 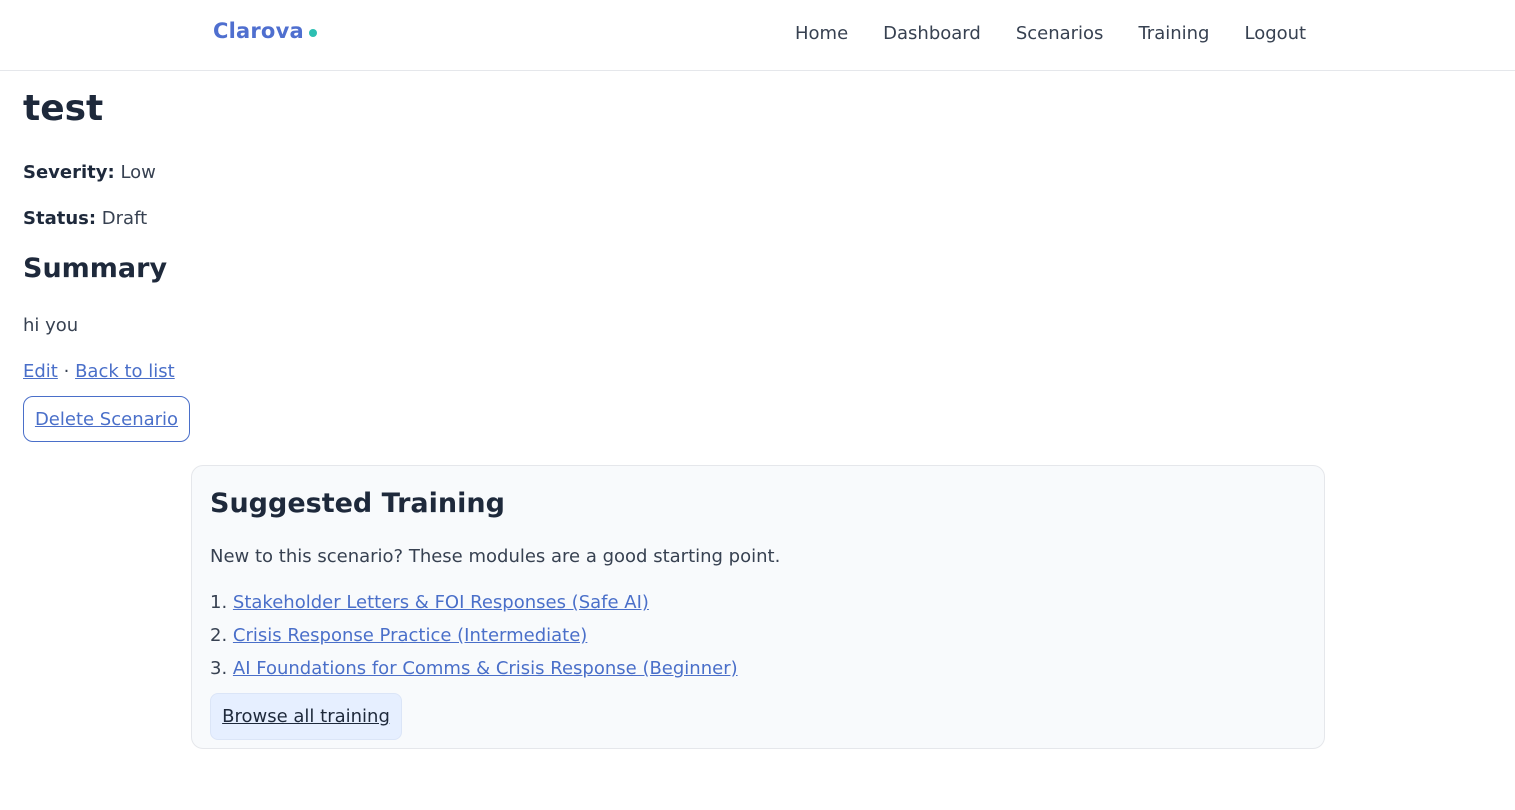 I want to click on status-row: Status: Draft, so click(x=85, y=218).